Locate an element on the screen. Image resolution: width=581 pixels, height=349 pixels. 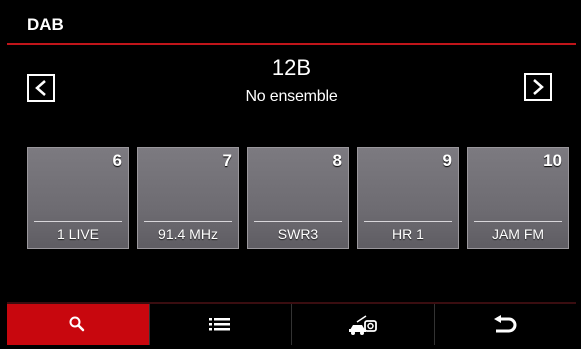
preset-number: 8 is located at coordinates (337, 160).